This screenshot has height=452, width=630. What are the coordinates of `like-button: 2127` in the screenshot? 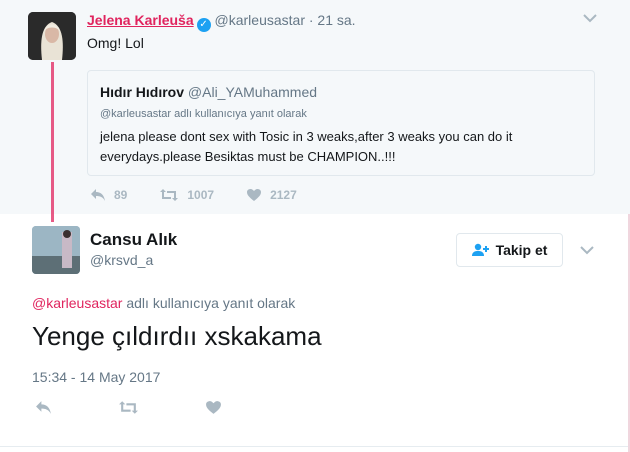 It's located at (271, 195).